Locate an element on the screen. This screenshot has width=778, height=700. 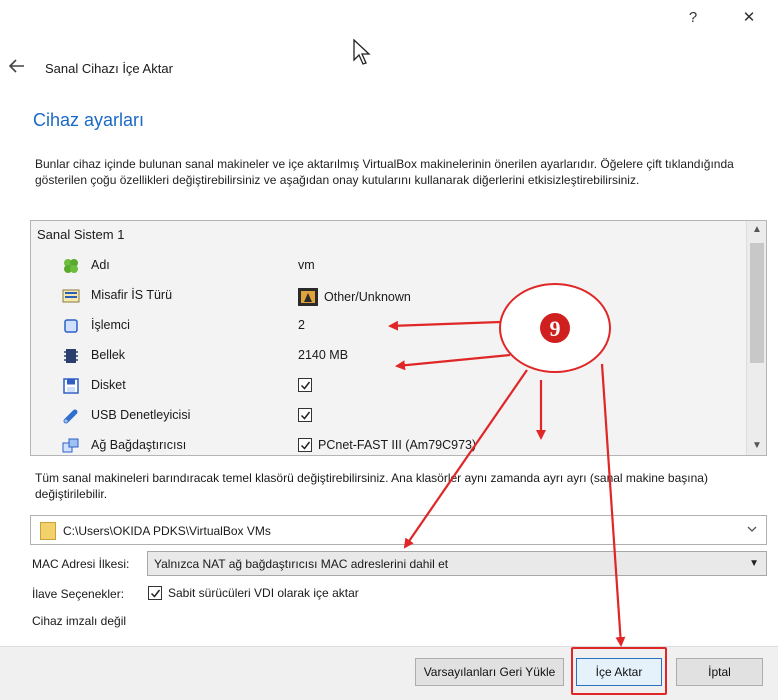
tree-row-memory: Bellek 2140 MB is located at coordinates (388, 356).